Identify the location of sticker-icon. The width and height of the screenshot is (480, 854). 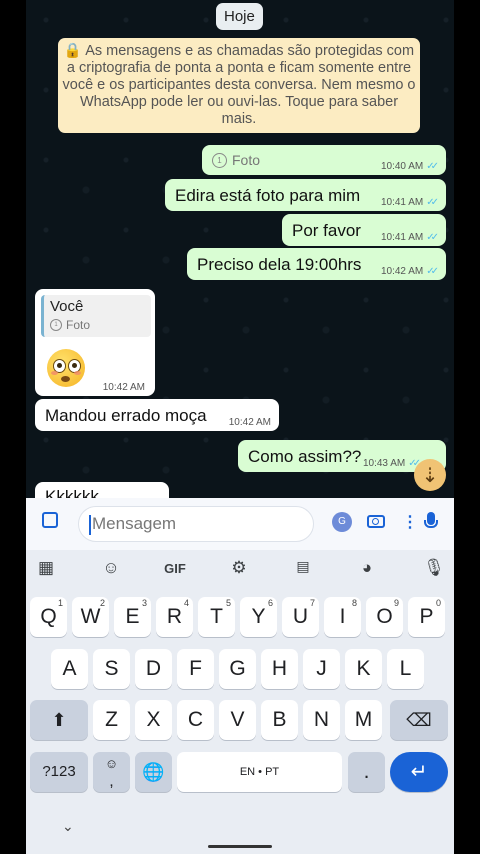
(50, 520).